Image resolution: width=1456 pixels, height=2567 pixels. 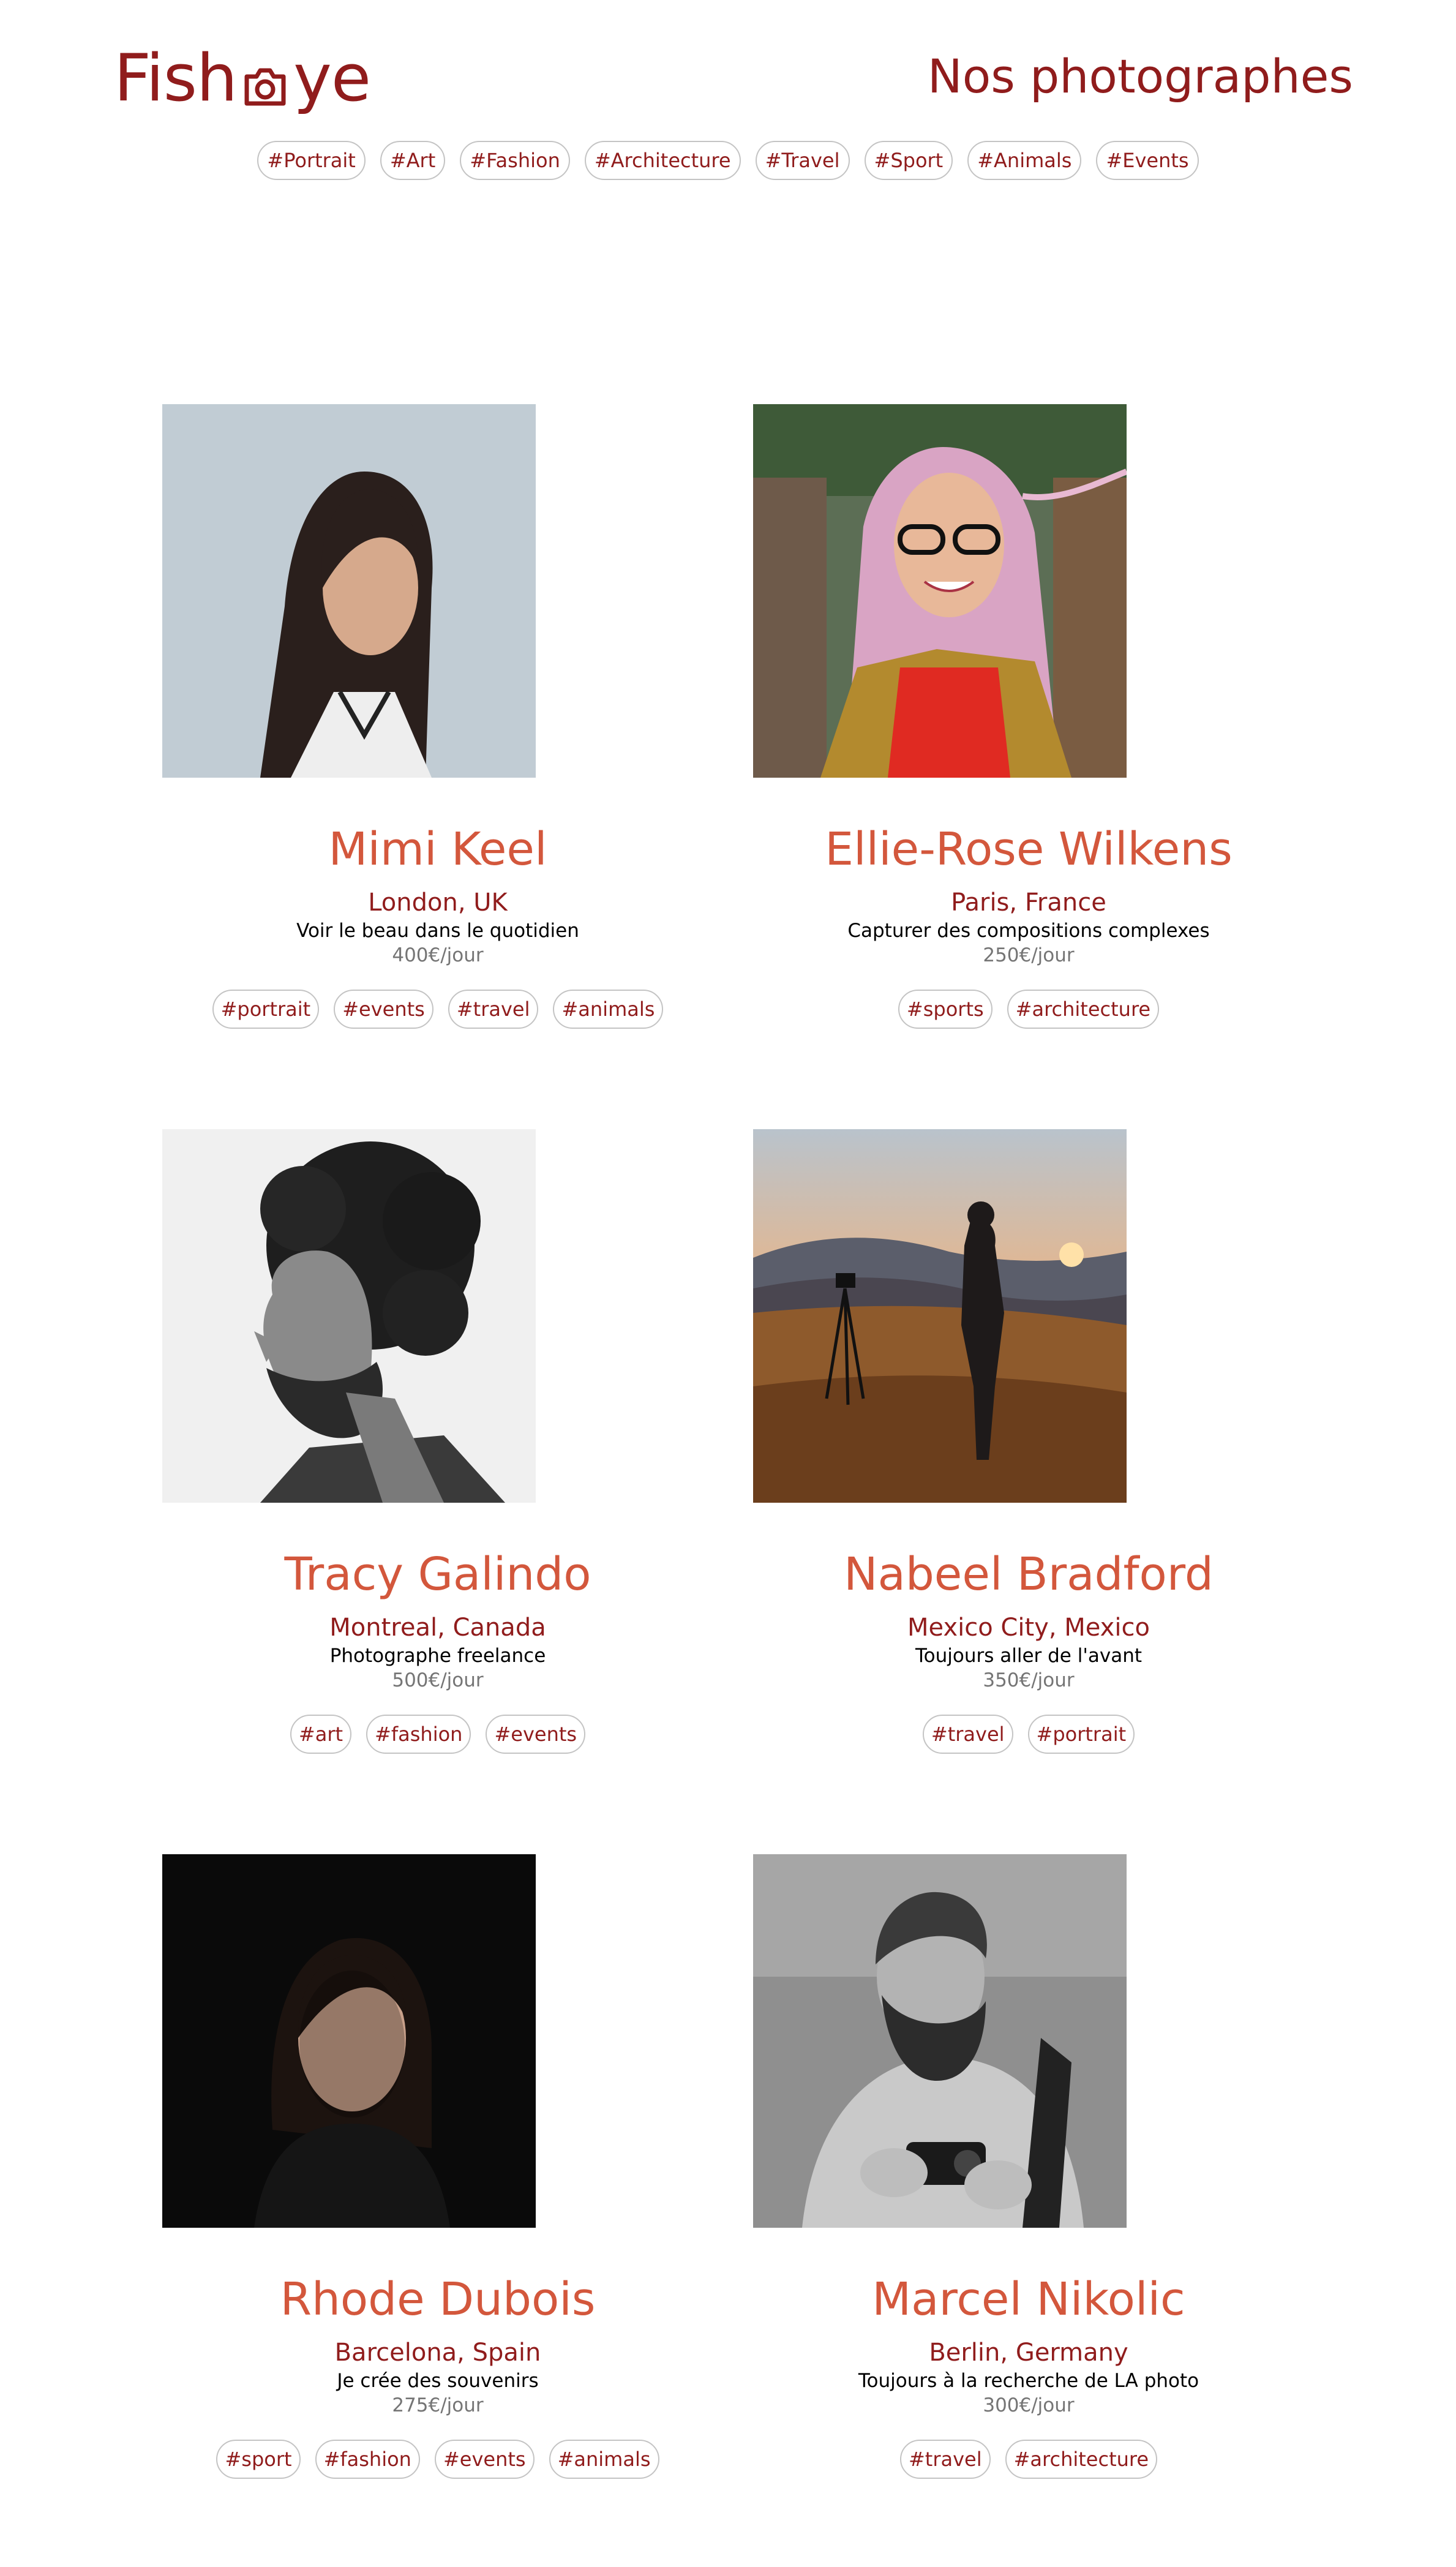 I want to click on nav-tag-art: #Art, so click(x=413, y=160).